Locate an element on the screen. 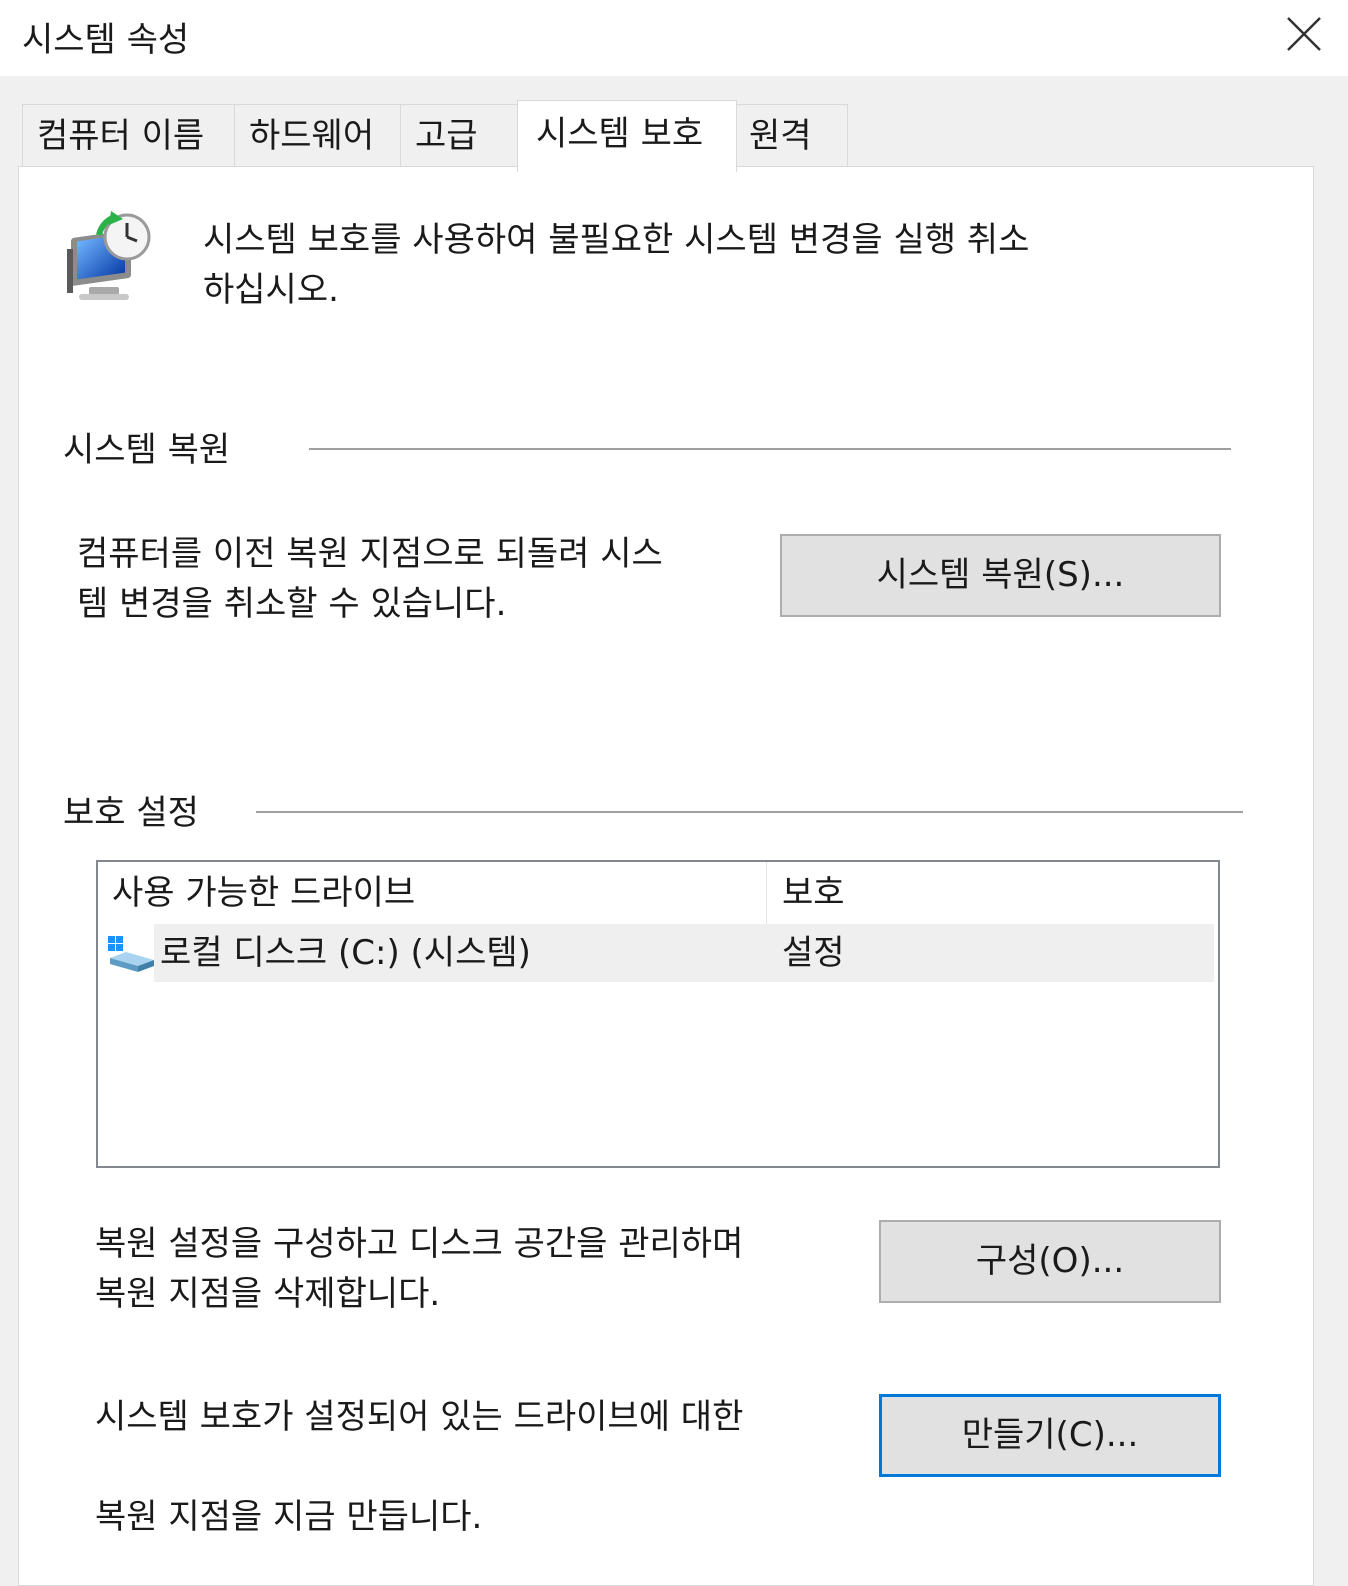 Image resolution: width=1348 pixels, height=1586 pixels. close-icon is located at coordinates (1304, 34).